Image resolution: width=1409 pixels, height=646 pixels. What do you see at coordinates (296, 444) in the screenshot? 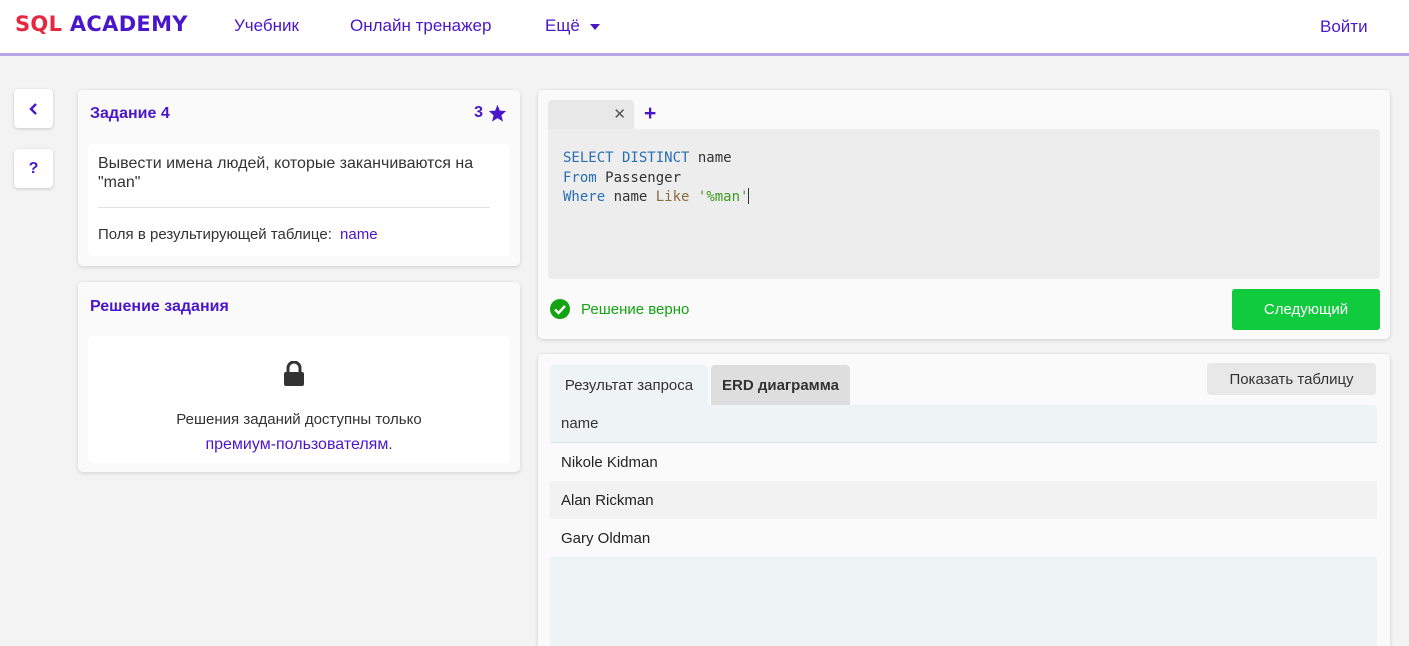
I see `premium-link: премиум-пользователям` at bounding box center [296, 444].